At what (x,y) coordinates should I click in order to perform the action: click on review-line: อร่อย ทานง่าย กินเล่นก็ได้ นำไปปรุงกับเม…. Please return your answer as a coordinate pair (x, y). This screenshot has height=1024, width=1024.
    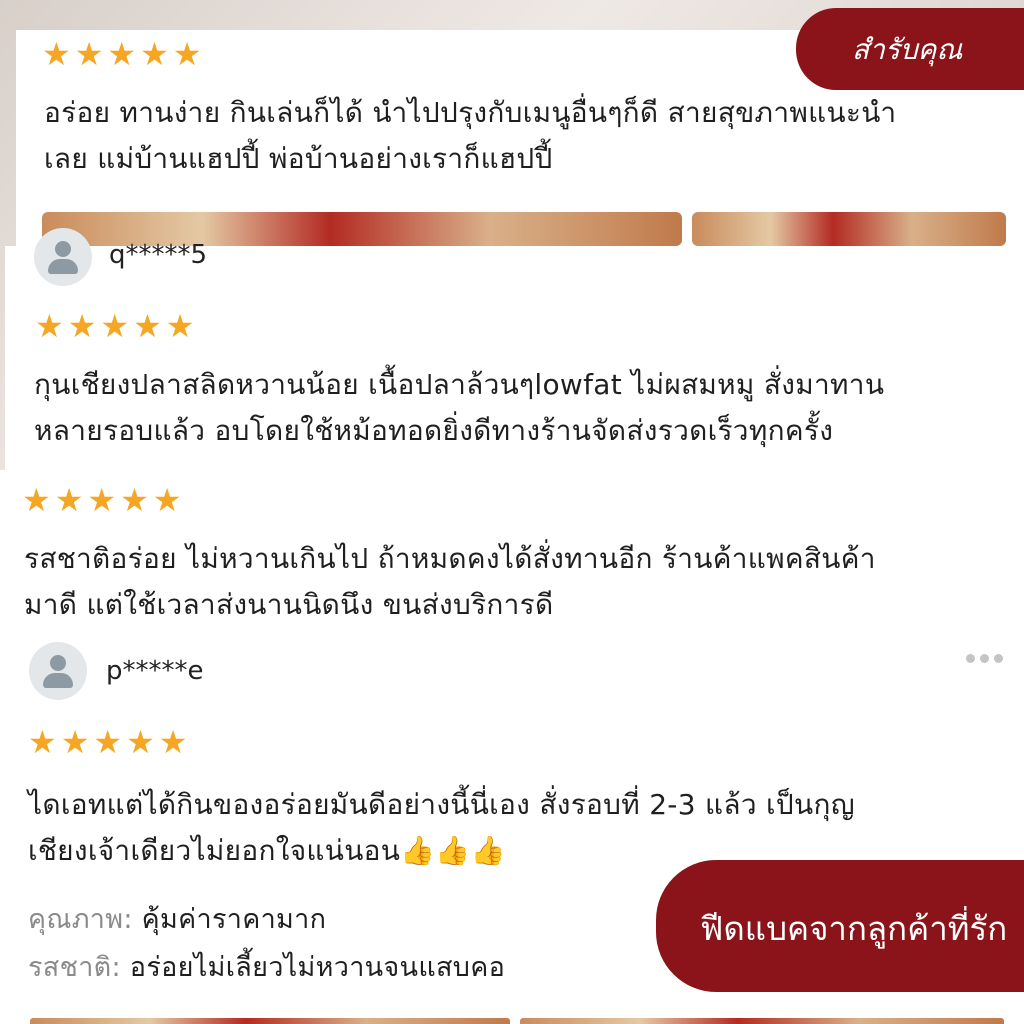
    Looking at the image, I should click on (470, 112).